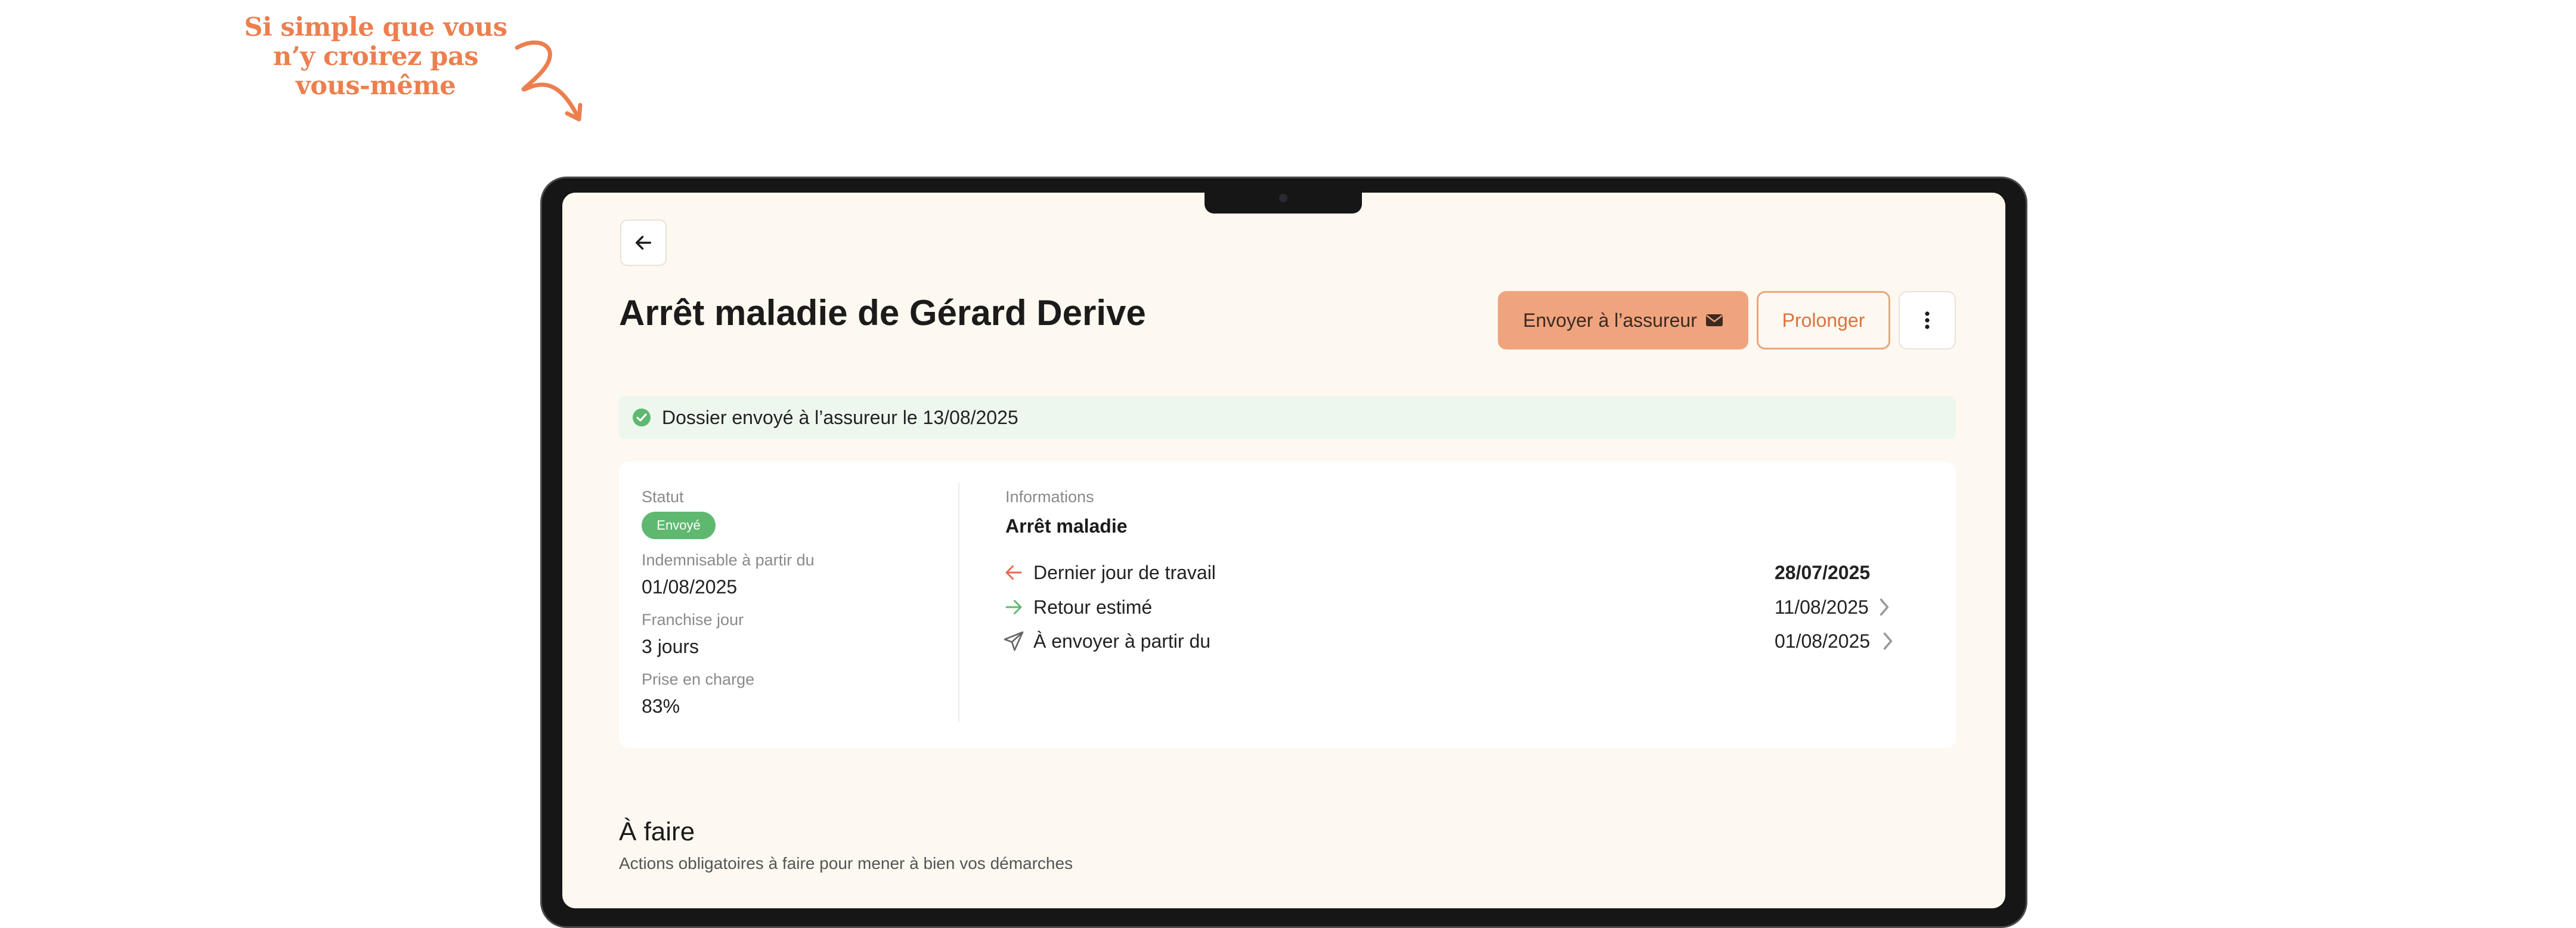 Image resolution: width=2576 pixels, height=928 pixels. Describe the element at coordinates (1014, 641) in the screenshot. I see `paper-plane-icon` at that location.